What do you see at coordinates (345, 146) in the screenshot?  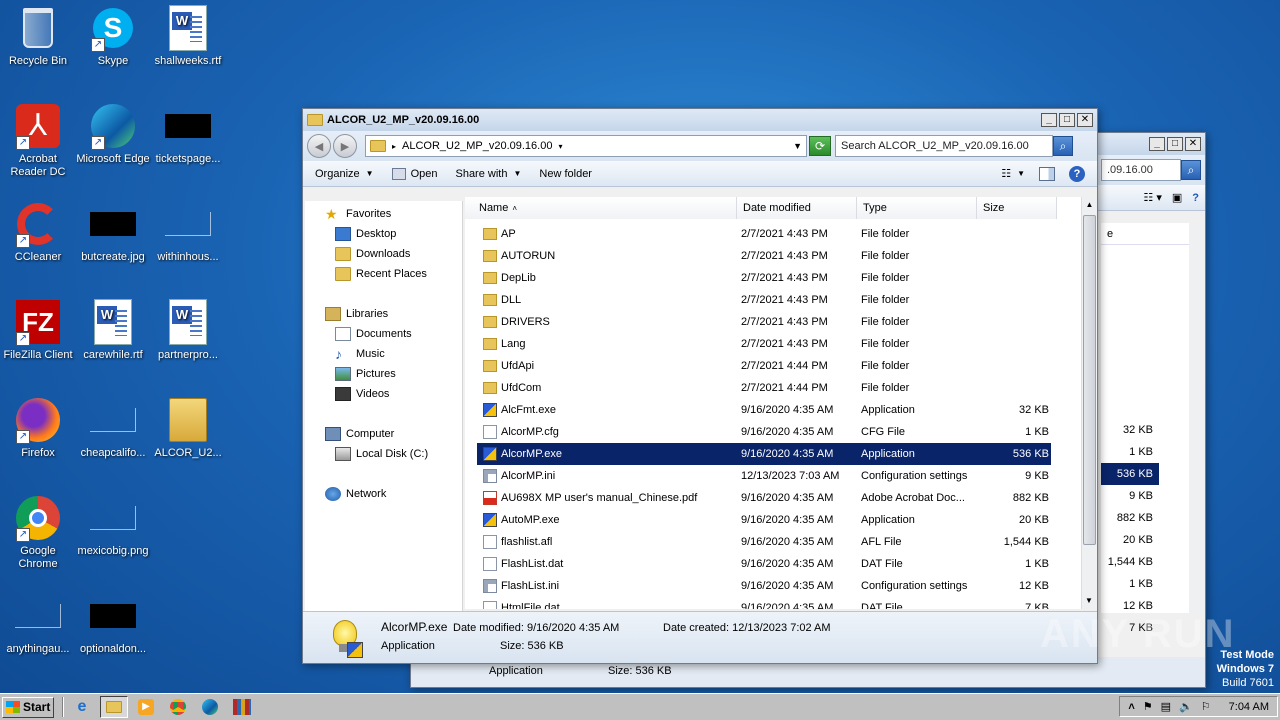 I see `forward-button: ▶` at bounding box center [345, 146].